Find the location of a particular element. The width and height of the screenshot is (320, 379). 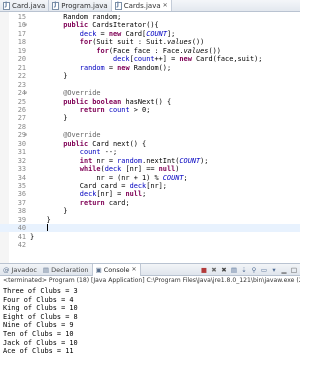

code-line: 21 random = new Random(); is located at coordinates (150, 68).